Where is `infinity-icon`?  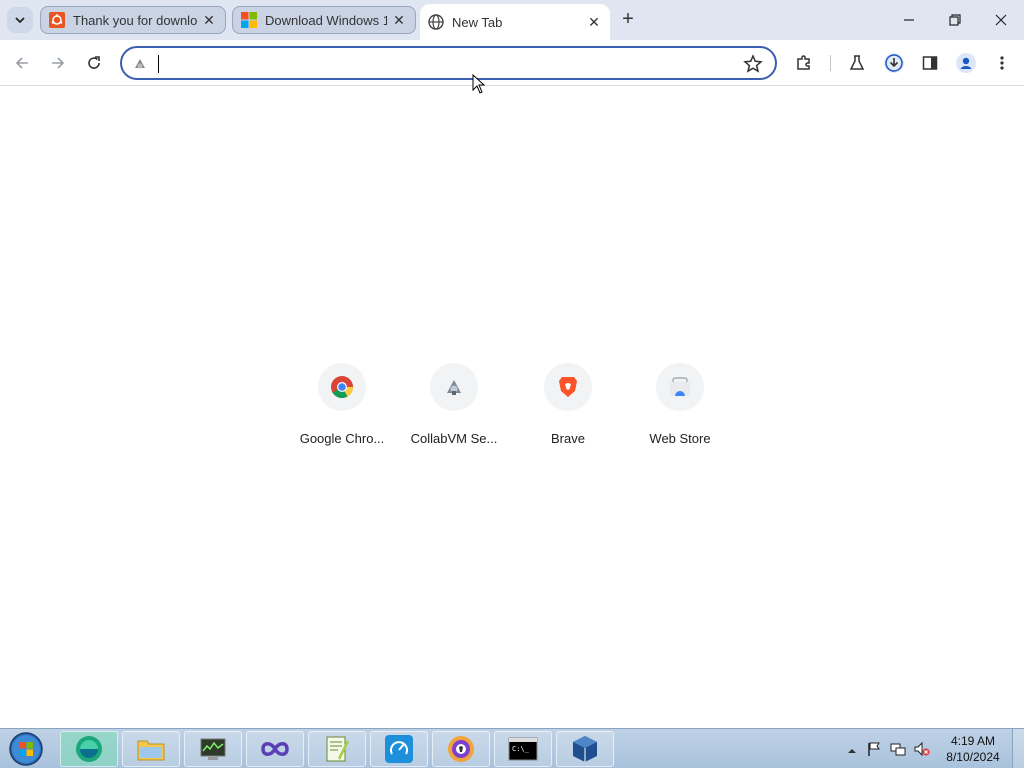 infinity-icon is located at coordinates (275, 749).